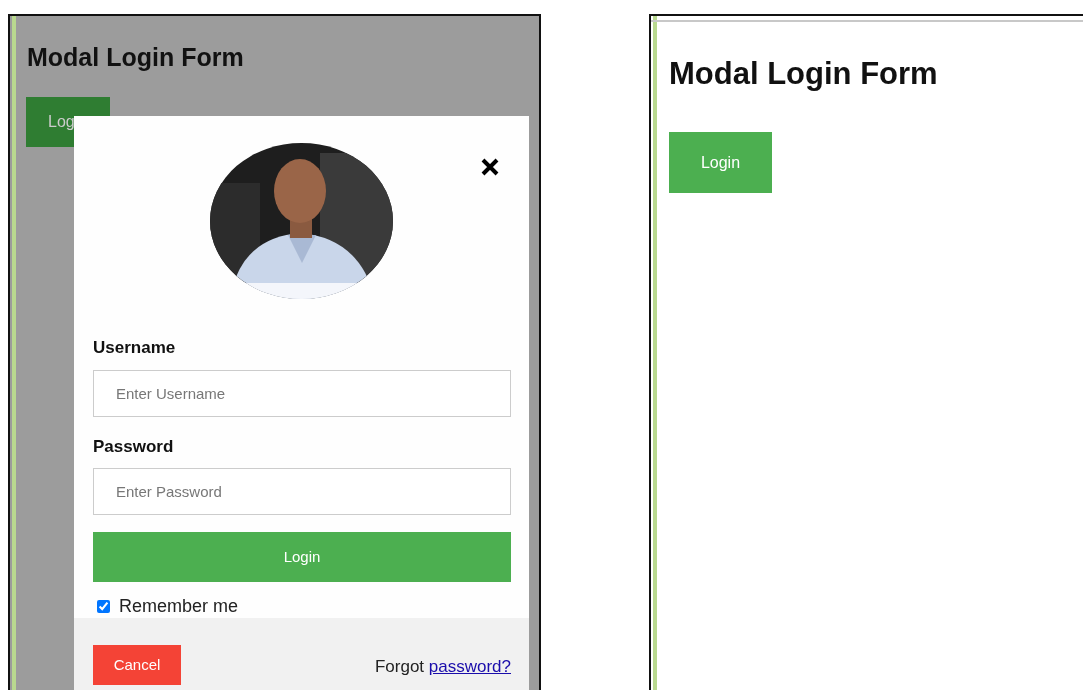 The image size is (1083, 690). Describe the element at coordinates (302, 557) in the screenshot. I see `submit-button: Login` at that location.